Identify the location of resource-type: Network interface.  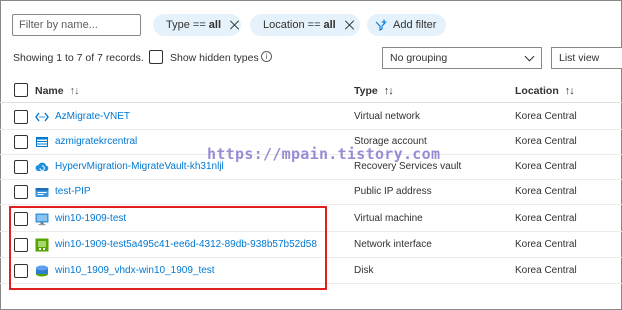
(393, 244).